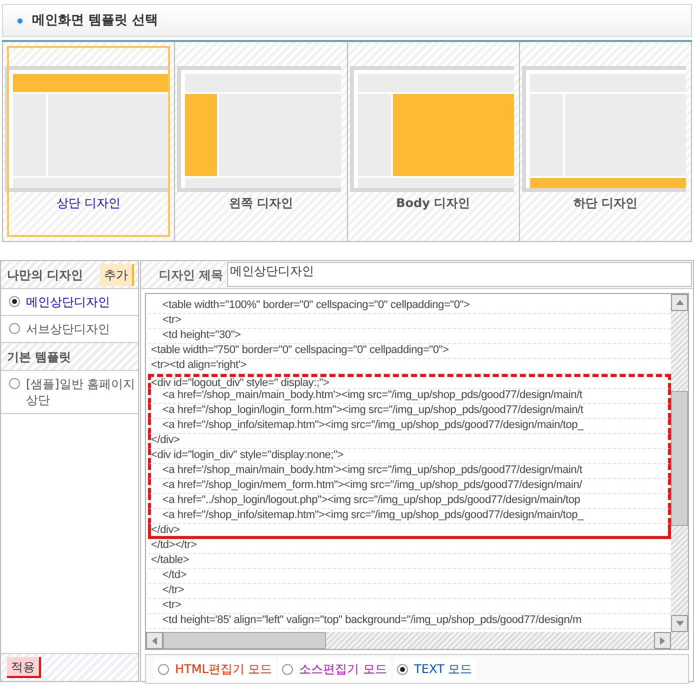 This screenshot has width=694, height=685. Describe the element at coordinates (409, 531) in the screenshot. I see `code-line: </div>` at that location.